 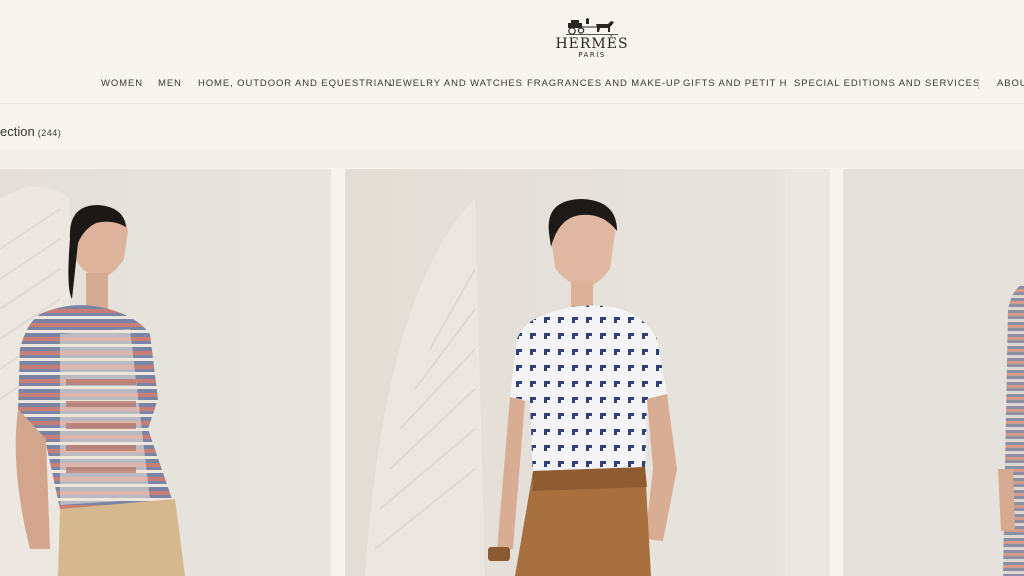 What do you see at coordinates (592, 44) in the screenshot?
I see `brand-name: HERMÈS` at bounding box center [592, 44].